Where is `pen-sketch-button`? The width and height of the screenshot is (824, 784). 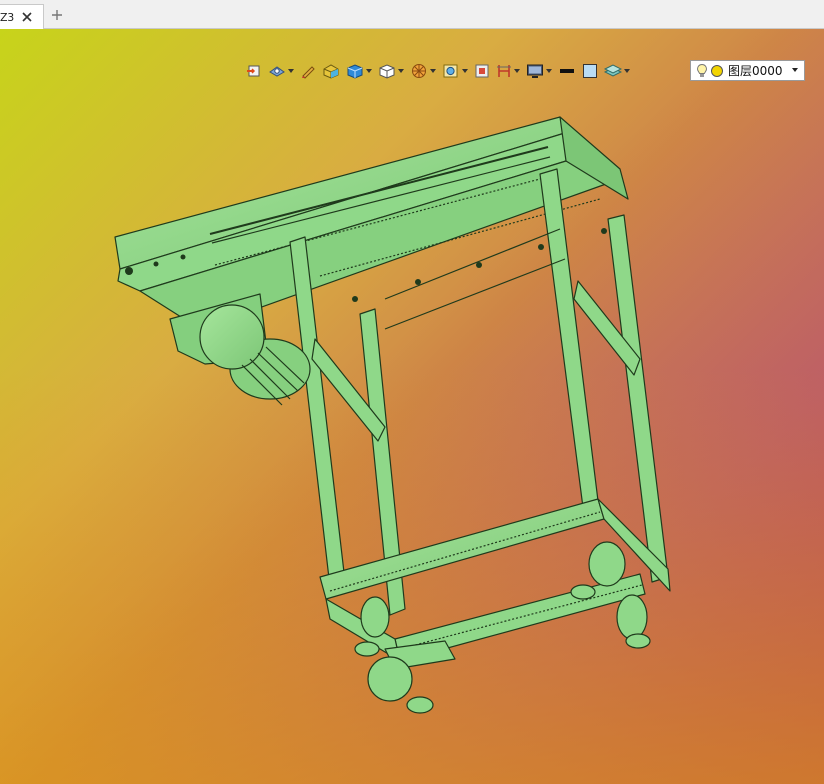 pen-sketch-button is located at coordinates (308, 71).